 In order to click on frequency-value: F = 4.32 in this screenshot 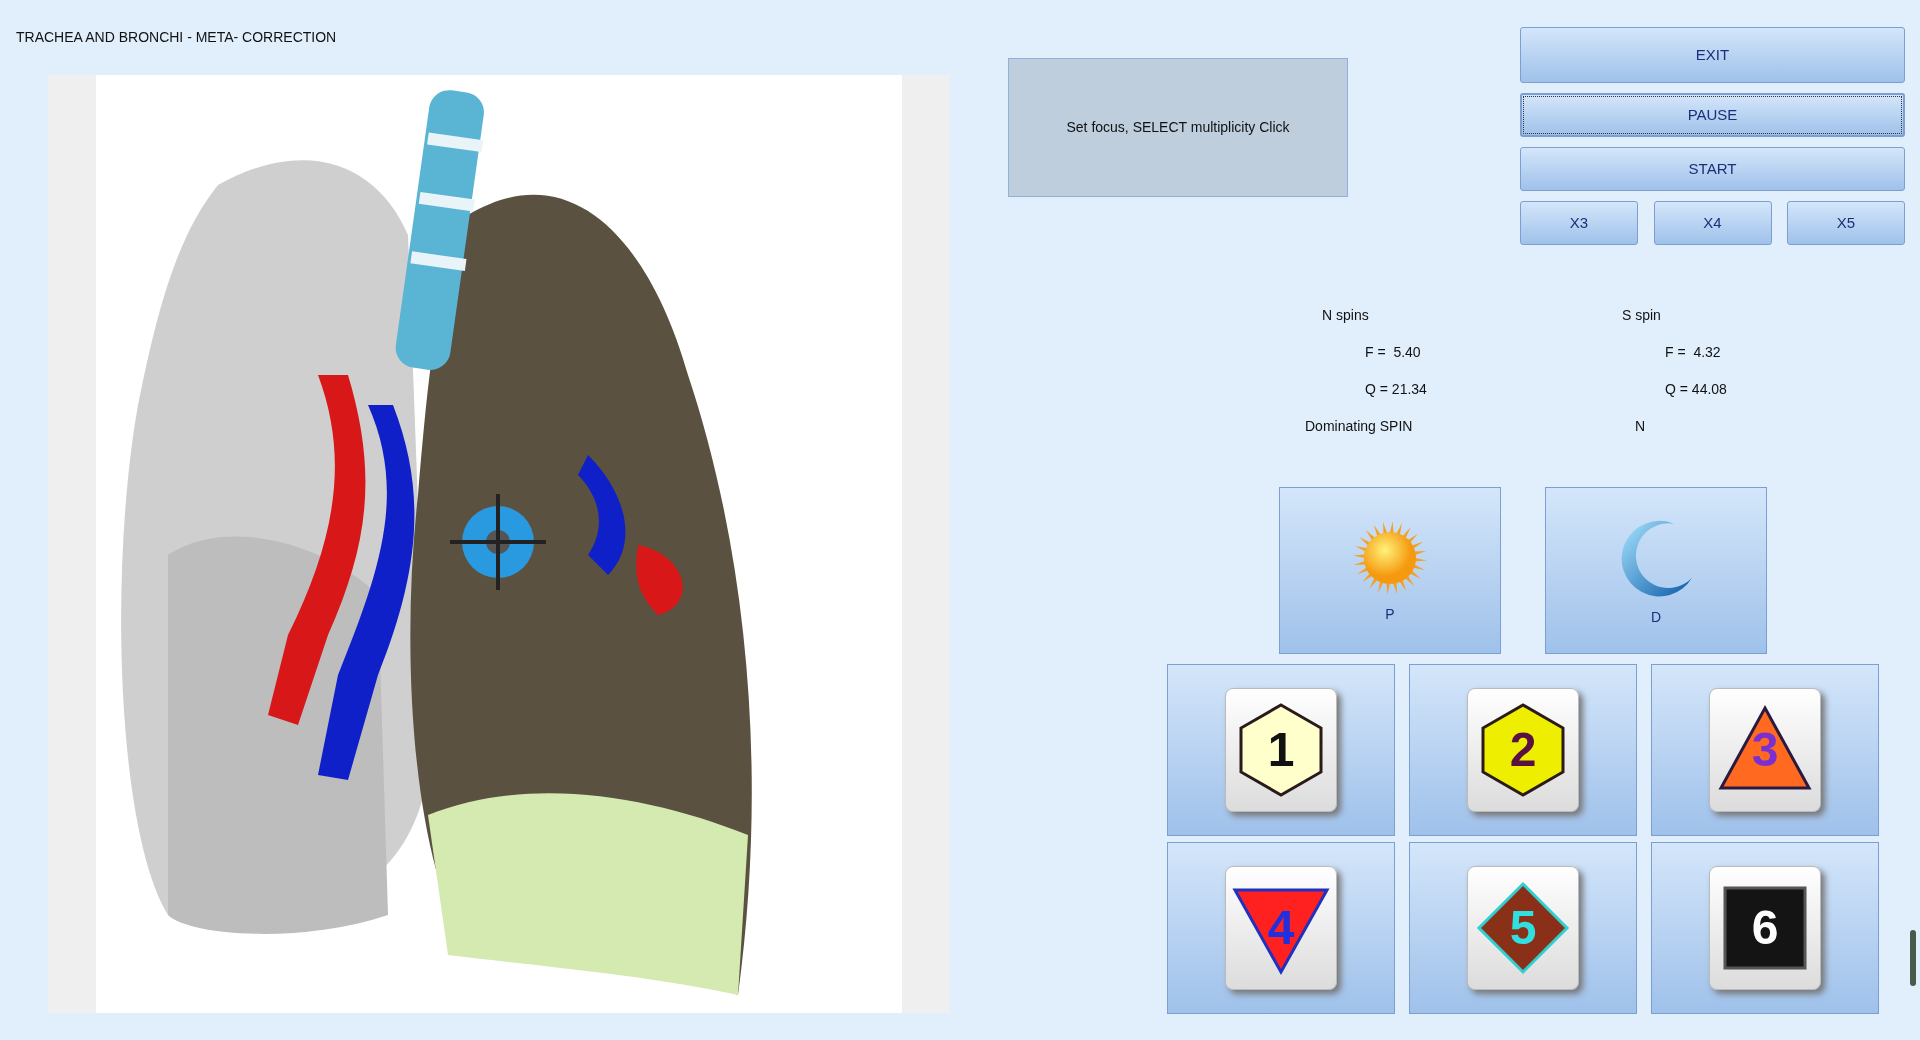, I will do `click(1693, 352)`.